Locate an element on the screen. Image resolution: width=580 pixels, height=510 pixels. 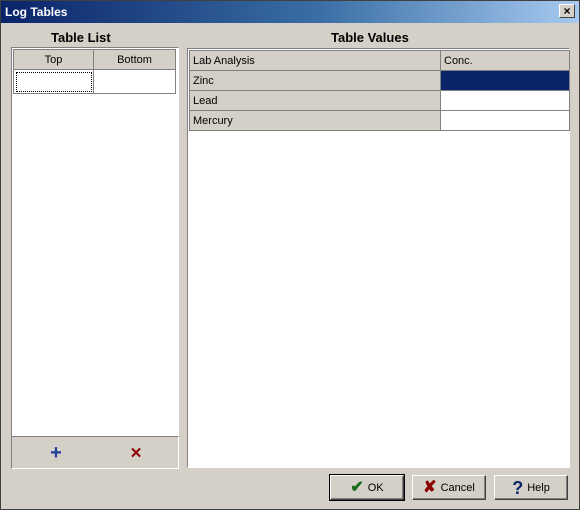
conc-cell-lead is located at coordinates (505, 100).